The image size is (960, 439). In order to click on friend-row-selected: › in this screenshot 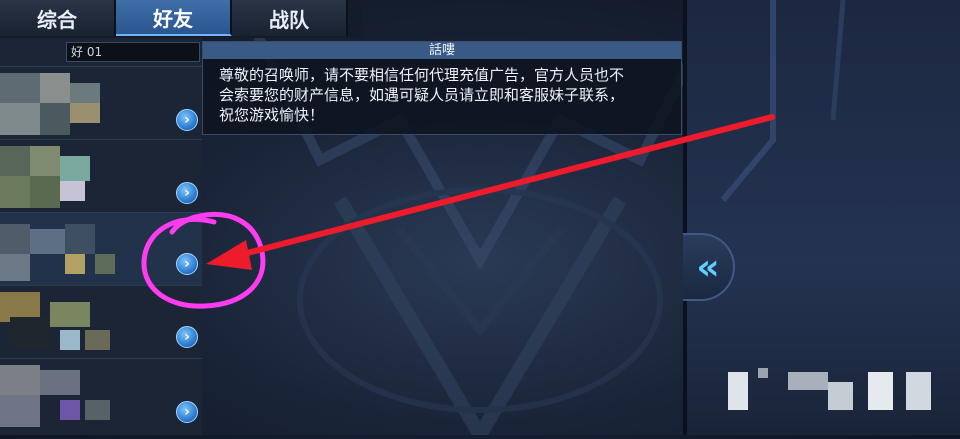, I will do `click(101, 248)`.